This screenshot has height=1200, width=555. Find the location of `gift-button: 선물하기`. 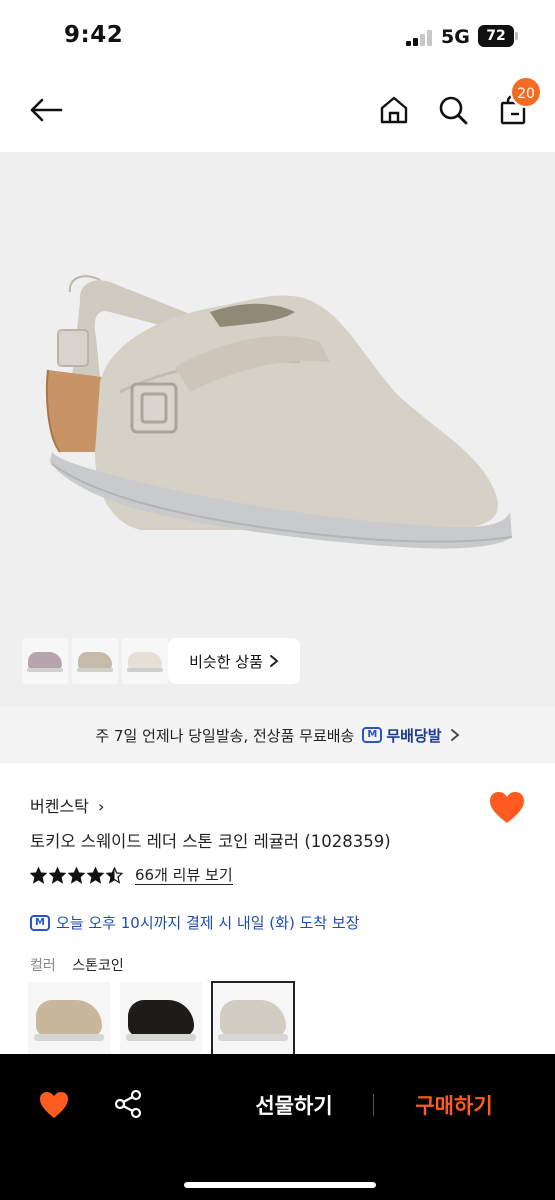

gift-button: 선물하기 is located at coordinates (294, 1105).